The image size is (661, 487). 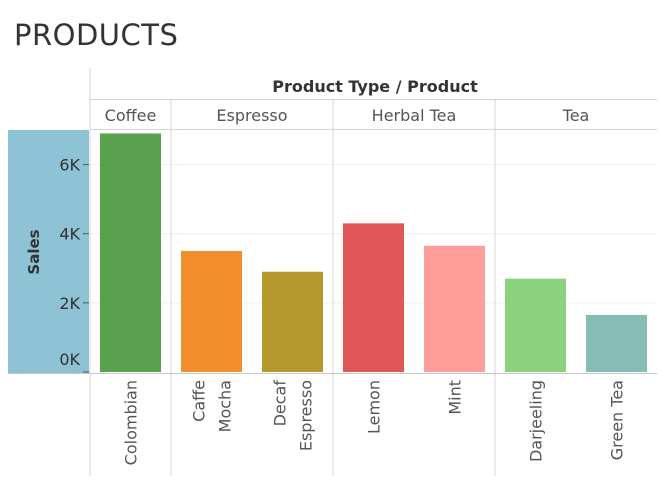 I want to click on y-axis-label: Sales, so click(x=34, y=251).